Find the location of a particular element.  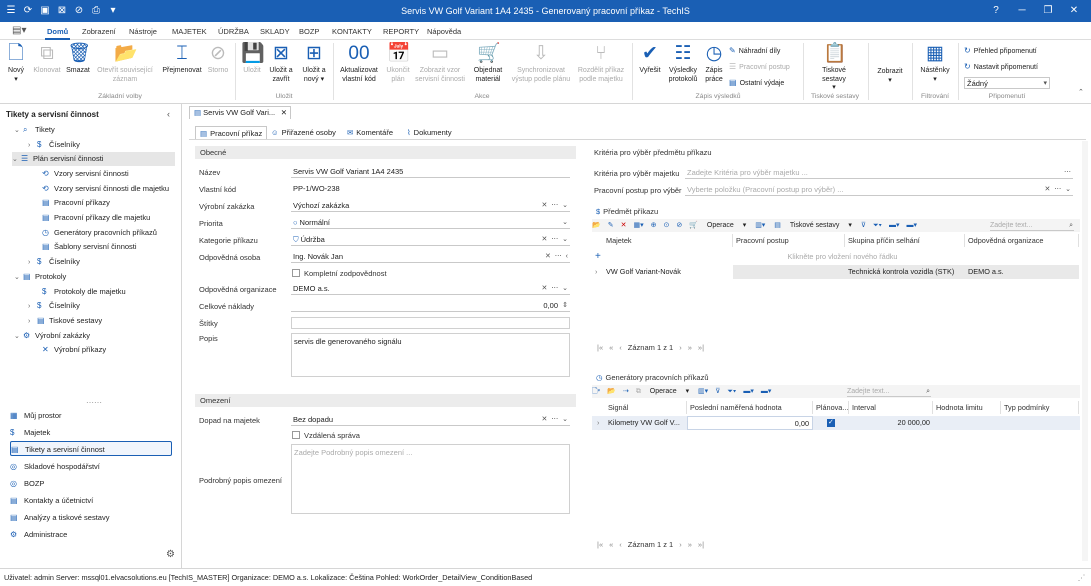

nav-warehouse: ◎ Skladové hospodářství is located at coordinates (91, 466).